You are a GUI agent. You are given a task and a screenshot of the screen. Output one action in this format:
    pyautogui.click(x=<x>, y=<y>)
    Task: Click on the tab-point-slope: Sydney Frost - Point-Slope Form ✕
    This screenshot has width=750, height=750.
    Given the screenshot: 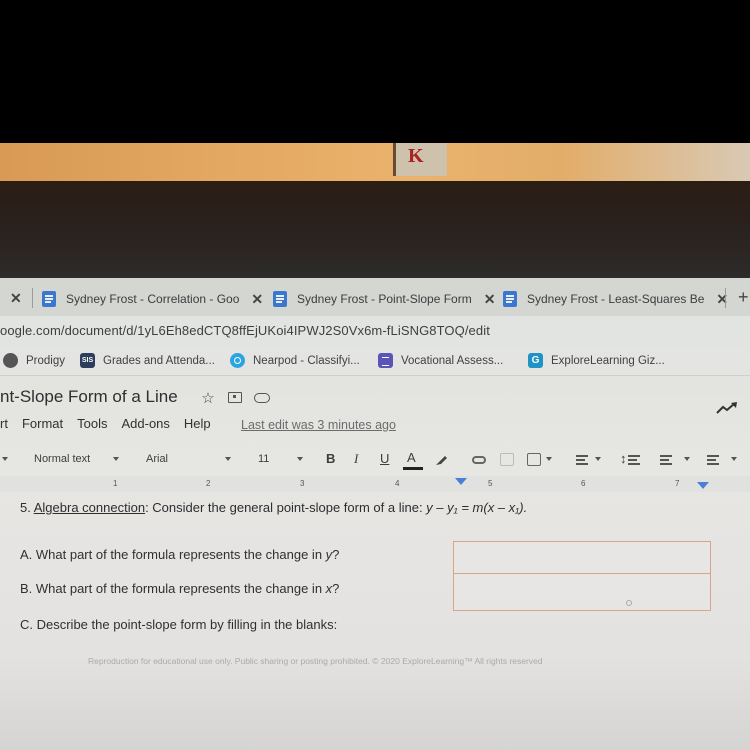 What is the action you would take?
    pyautogui.click(x=384, y=299)
    